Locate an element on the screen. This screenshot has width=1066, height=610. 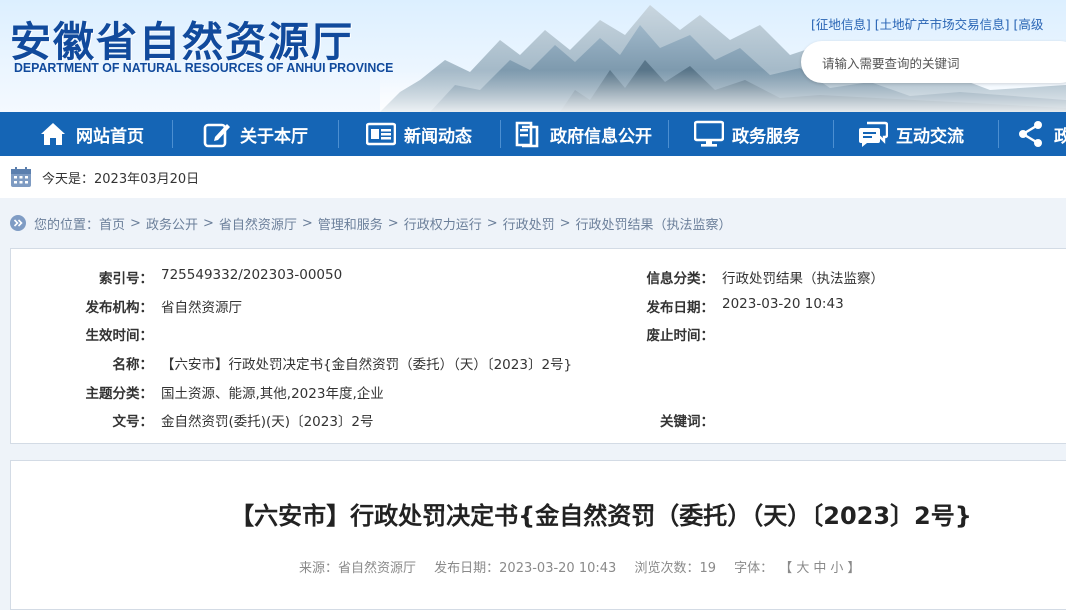
font-size-medium: 中 is located at coordinates (819, 568).